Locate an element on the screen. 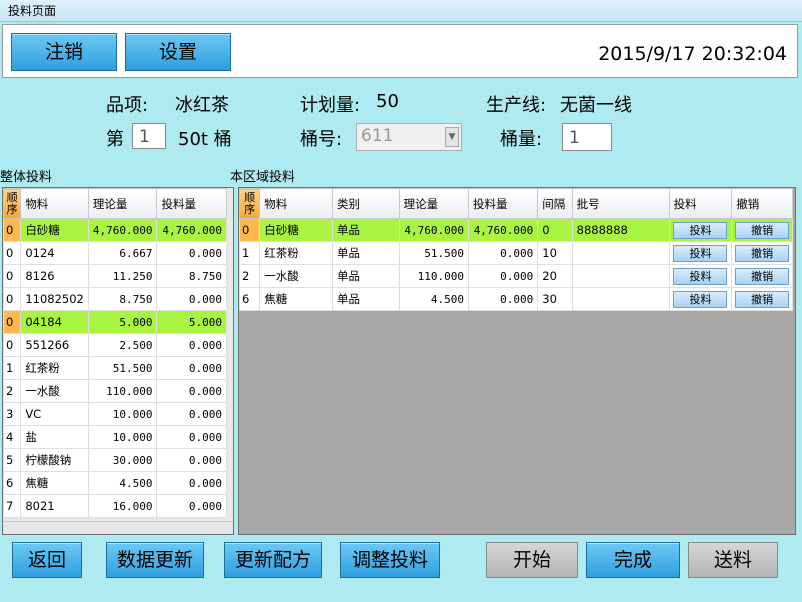 This screenshot has height=602, width=802. left-grid-title: 整体投料 is located at coordinates (26, 177).